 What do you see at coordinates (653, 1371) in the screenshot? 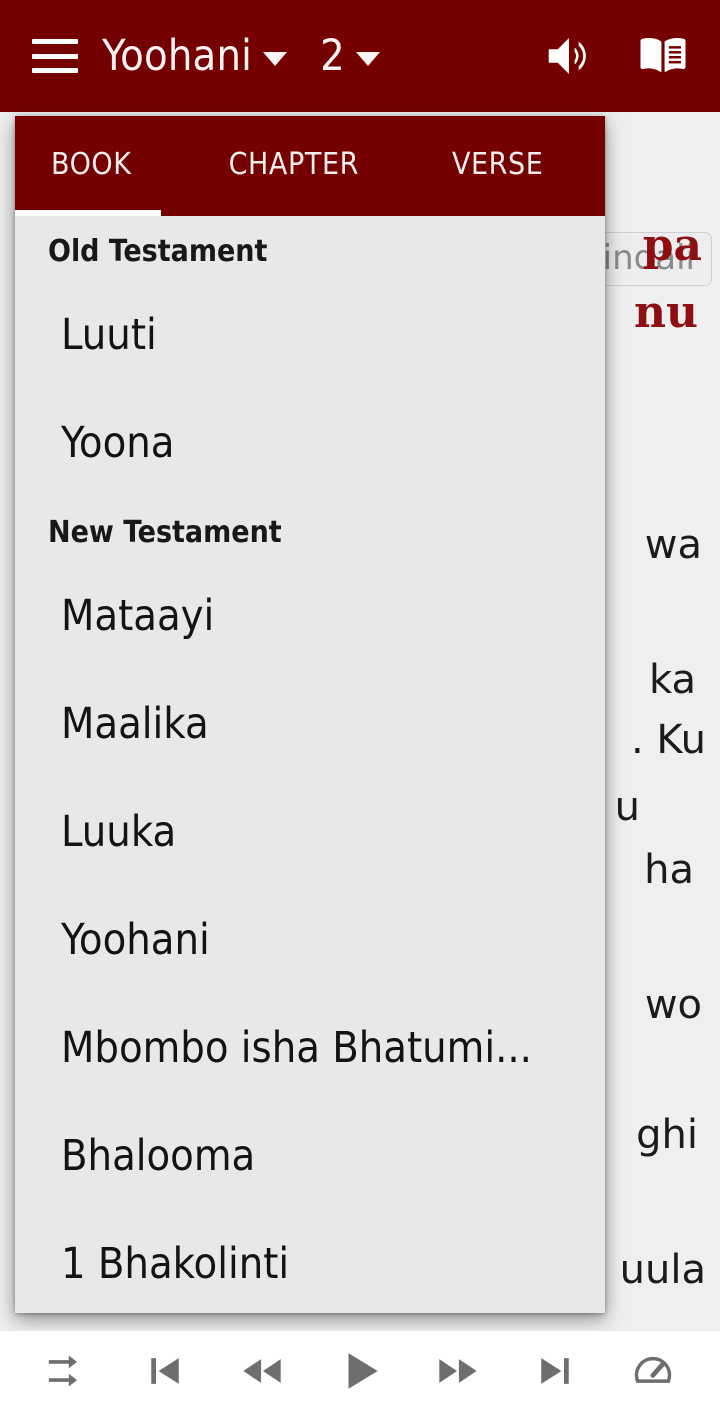
I see `playback-speed-icon` at bounding box center [653, 1371].